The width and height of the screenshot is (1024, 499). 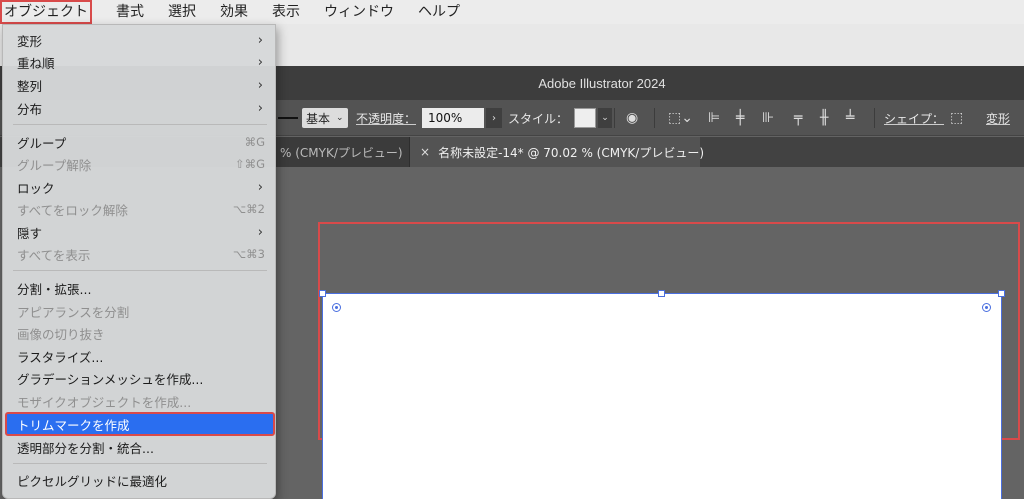 What do you see at coordinates (286, 12) in the screenshot?
I see `menu-view: 表示` at bounding box center [286, 12].